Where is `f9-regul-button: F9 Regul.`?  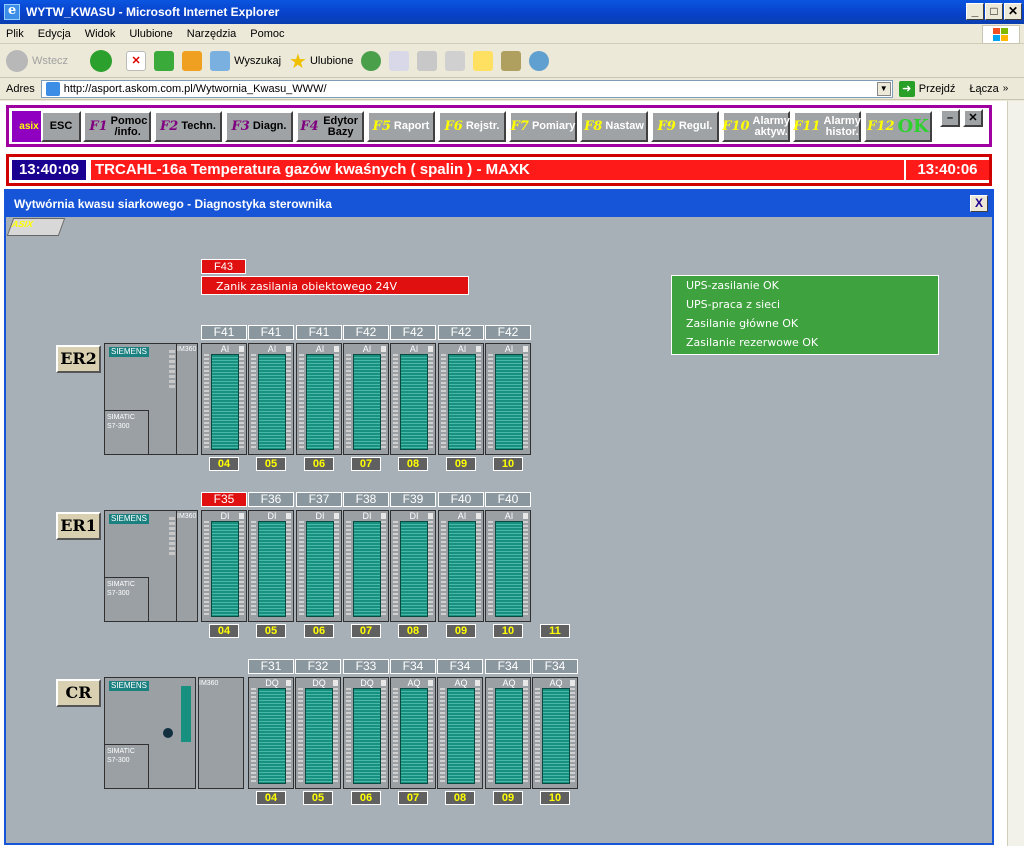
f9-regul-button: F9 Regul. is located at coordinates (685, 126).